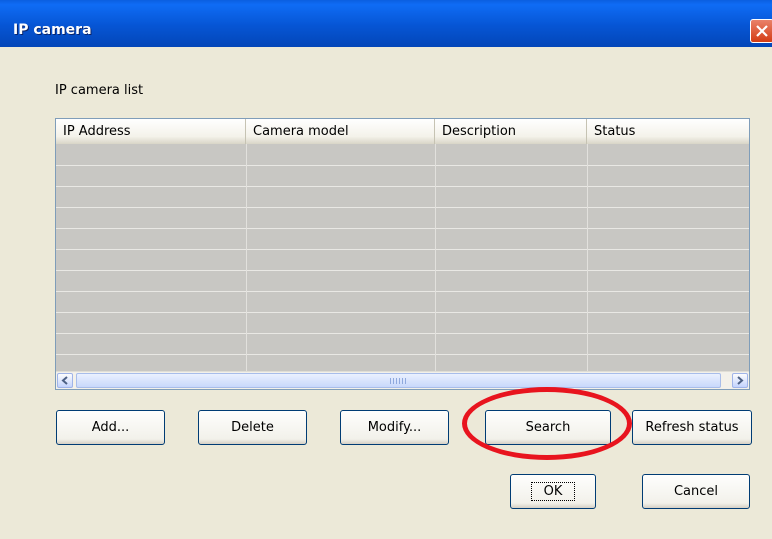 The image size is (772, 539). Describe the element at coordinates (99, 90) in the screenshot. I see `camera-list-label: IP camera list` at that location.